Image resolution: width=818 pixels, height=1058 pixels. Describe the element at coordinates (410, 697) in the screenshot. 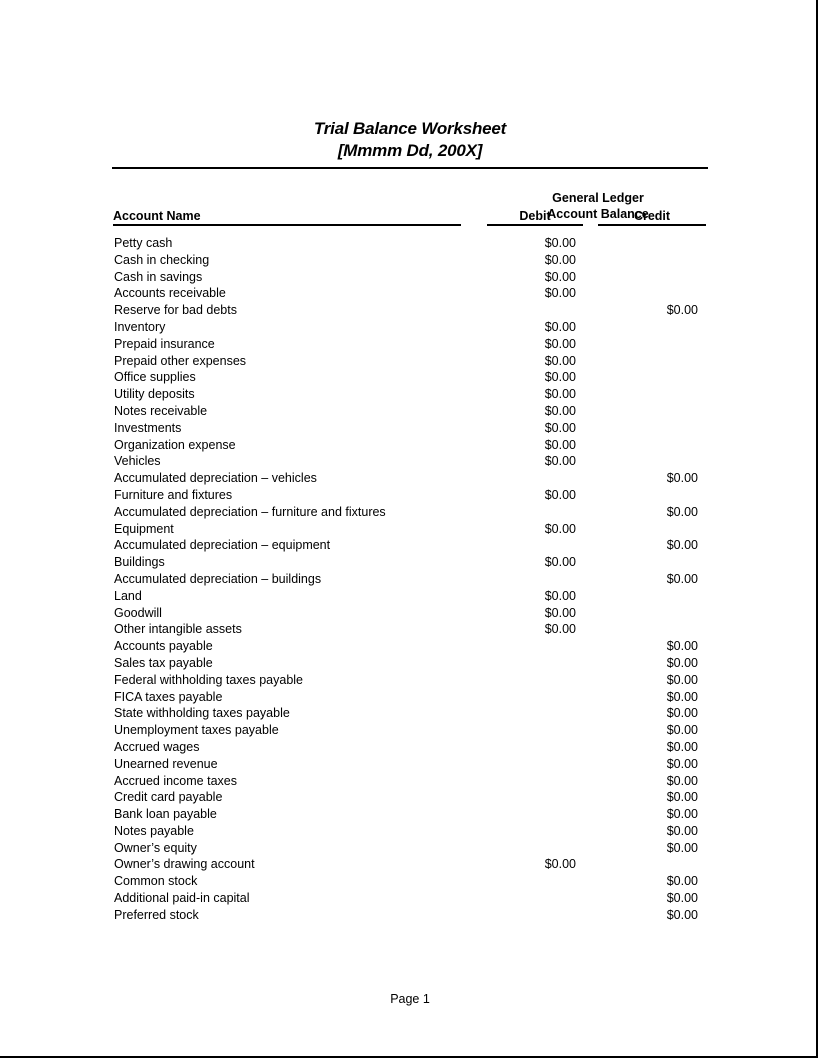

I see `table-row: FICA taxes payable $0.00` at that location.